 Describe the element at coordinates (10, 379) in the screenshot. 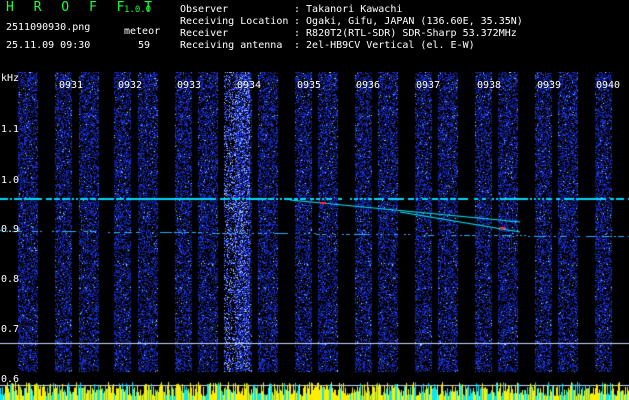

I see `freq-tick-label: 0.6` at that location.